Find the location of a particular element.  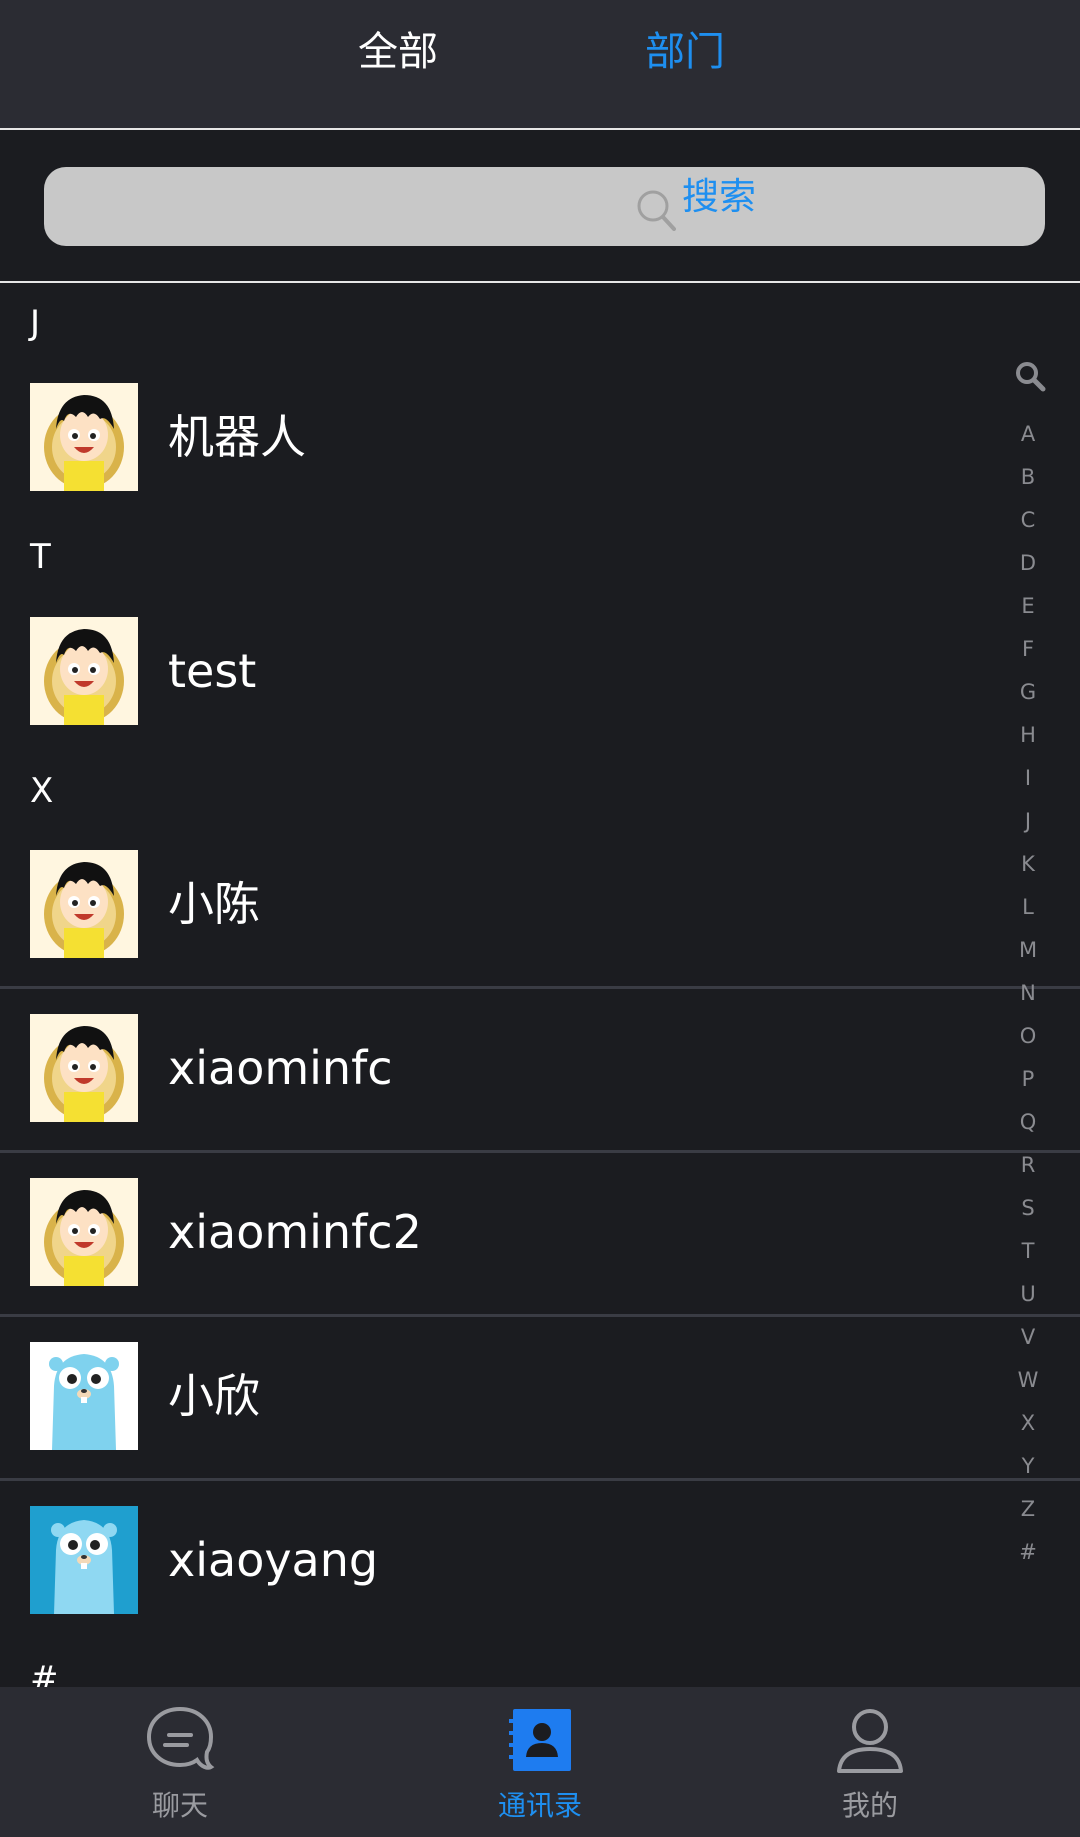

index-letter: R is located at coordinates (1028, 1165).